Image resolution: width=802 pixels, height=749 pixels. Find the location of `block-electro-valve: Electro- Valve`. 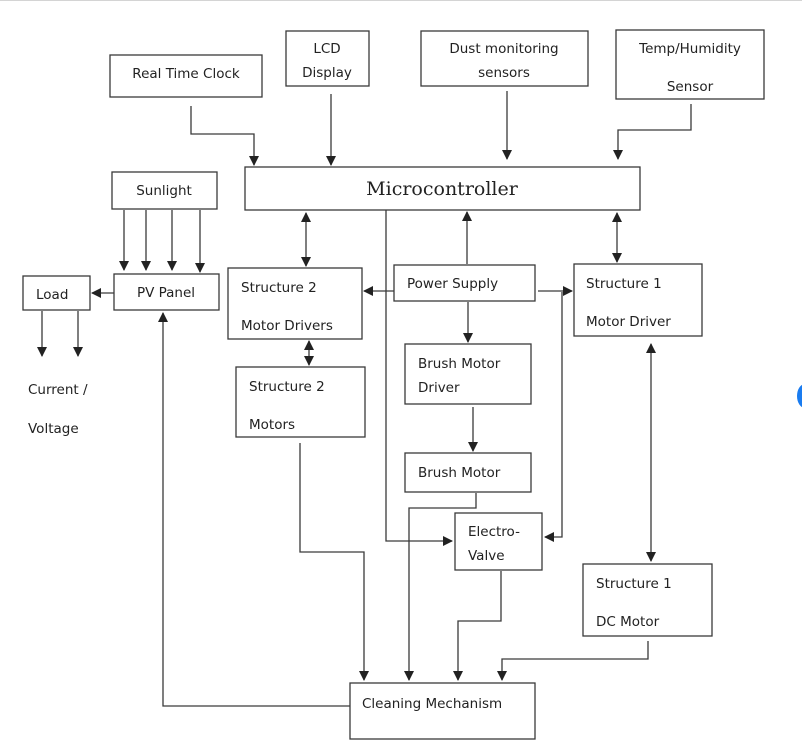

block-electro-valve: Electro- Valve is located at coordinates (498, 541).